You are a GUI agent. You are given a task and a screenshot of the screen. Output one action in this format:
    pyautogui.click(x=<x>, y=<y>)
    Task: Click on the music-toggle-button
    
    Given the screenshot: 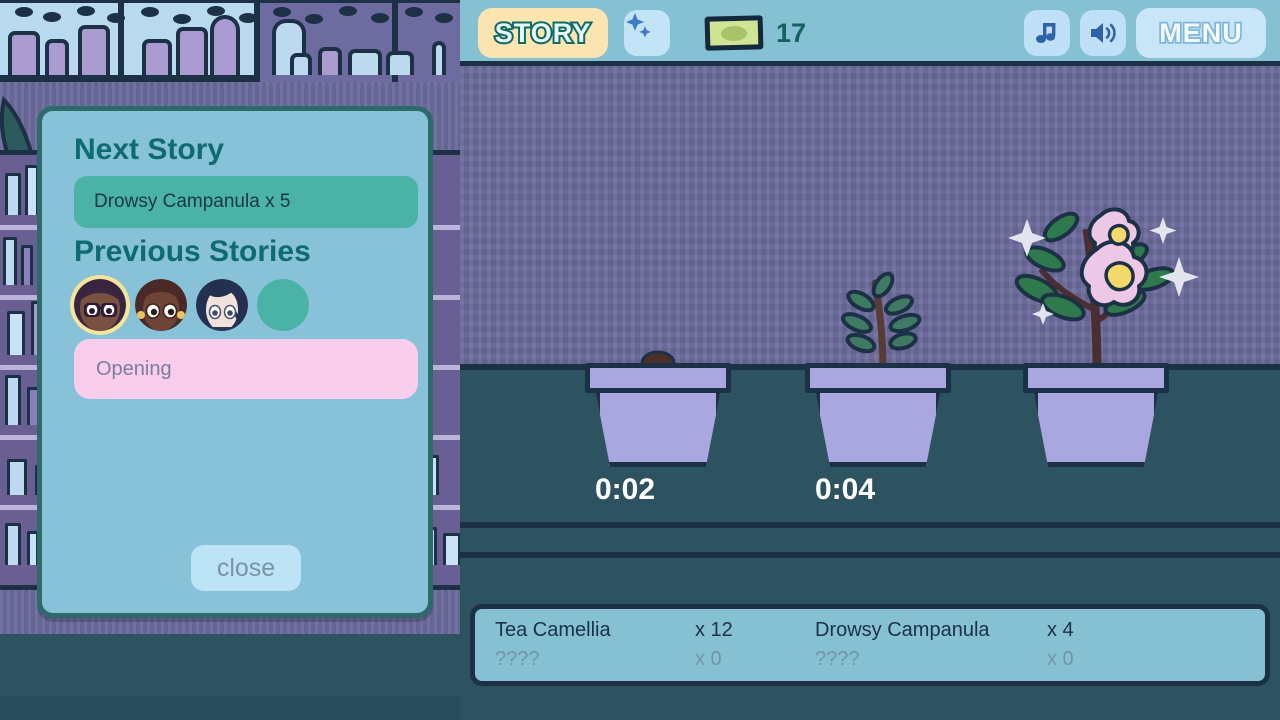 What is the action you would take?
    pyautogui.click(x=1047, y=33)
    